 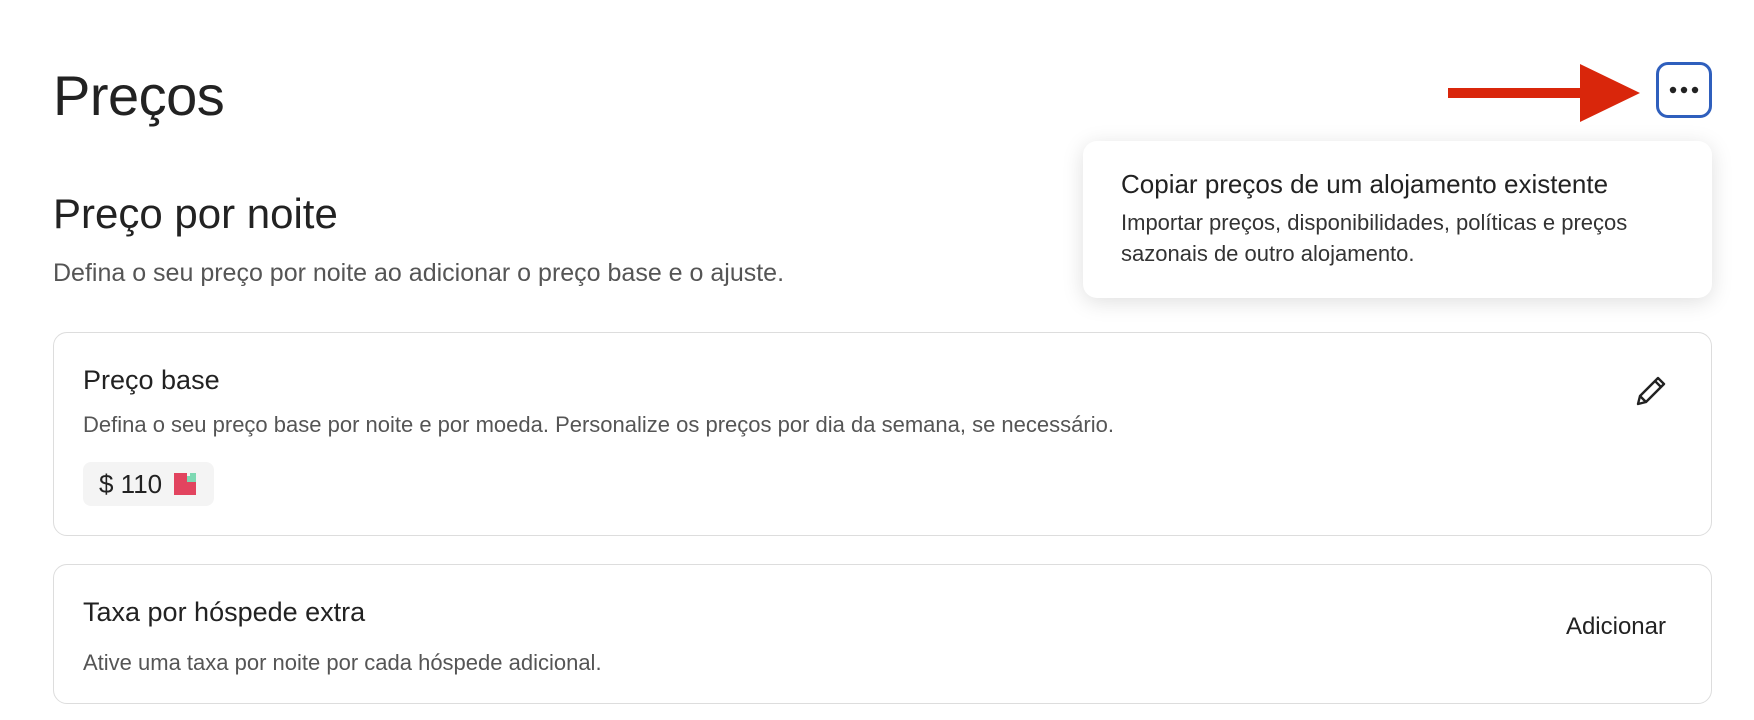 I want to click on base-price-value: $ 110, so click(x=131, y=483).